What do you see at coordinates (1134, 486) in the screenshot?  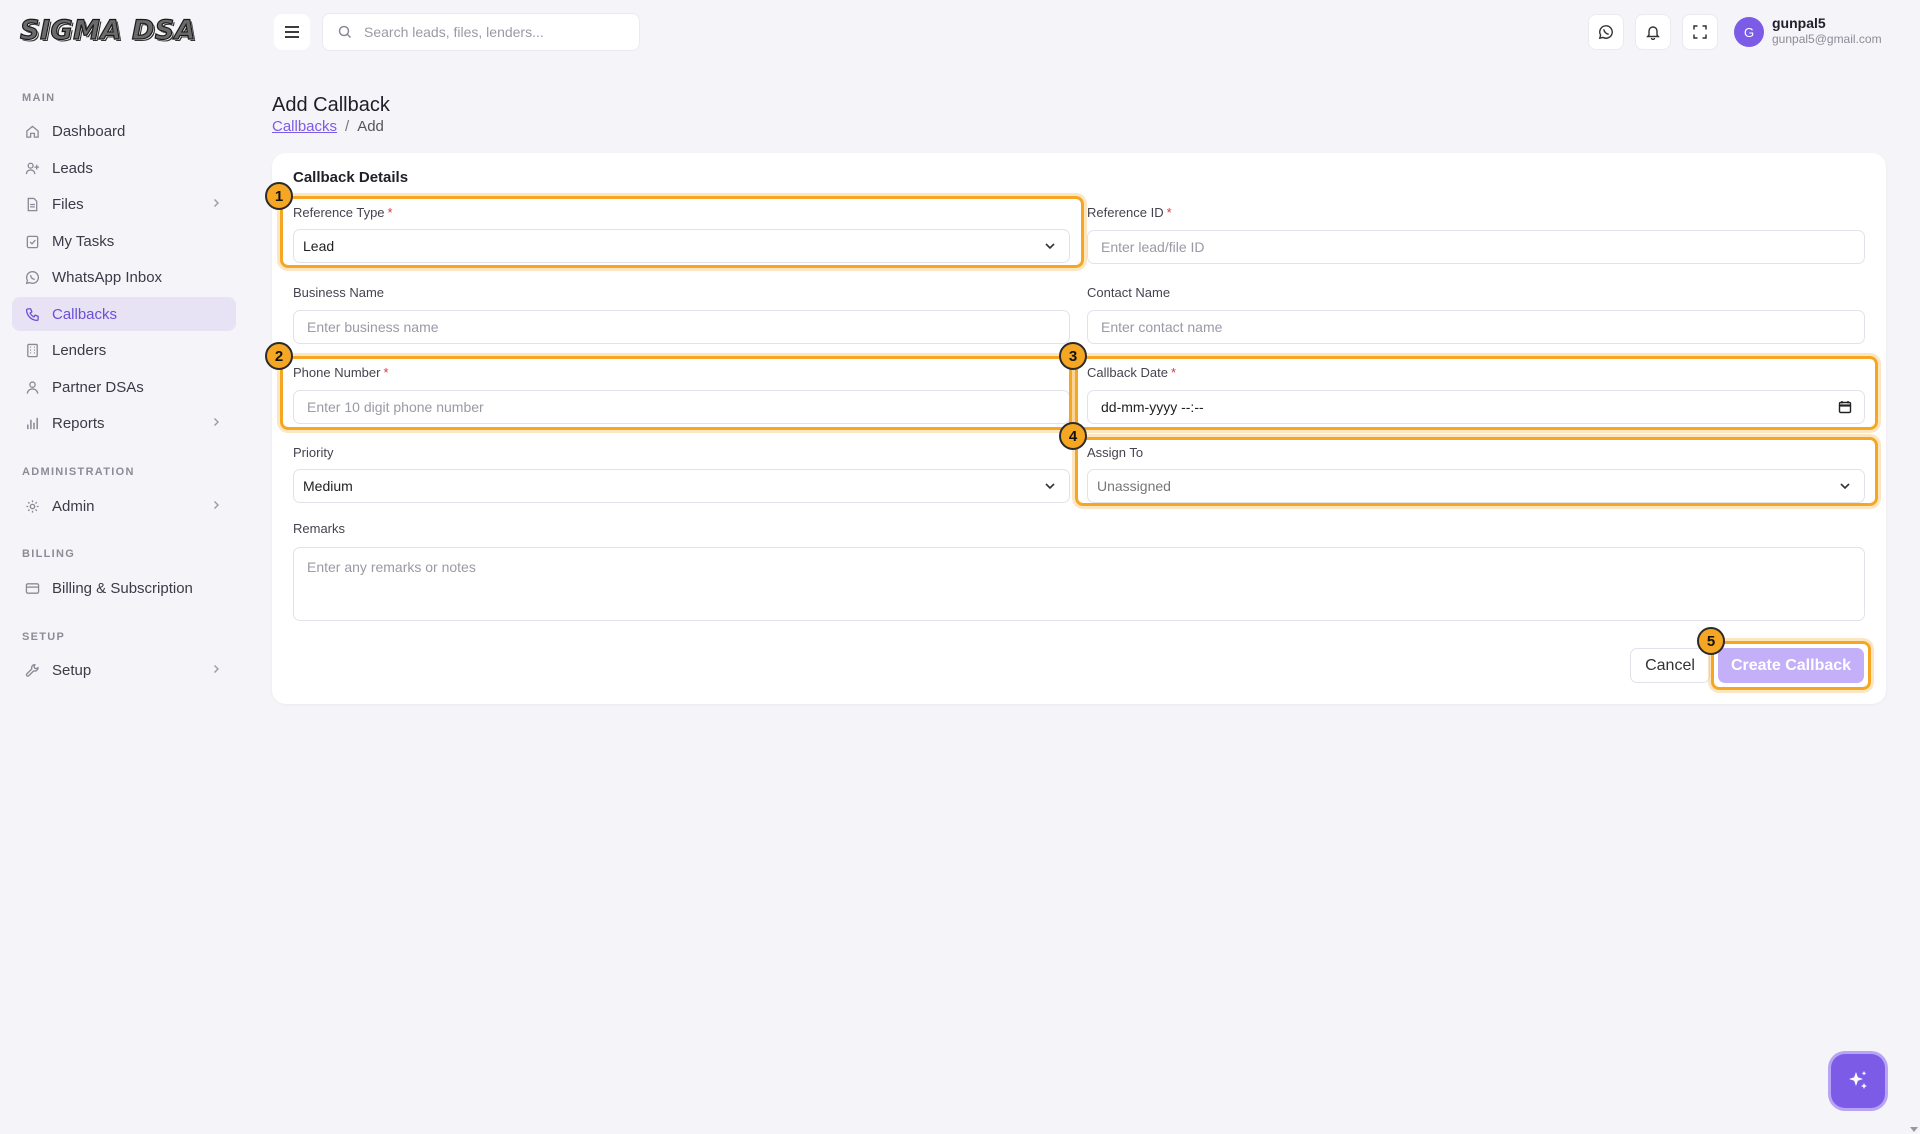 I see `assign-to-value: Unassigned` at bounding box center [1134, 486].